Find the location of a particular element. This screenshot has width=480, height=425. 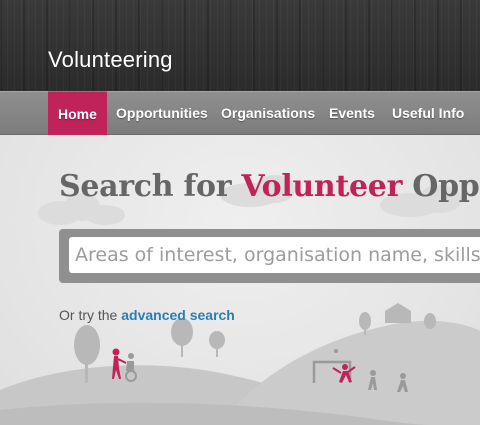

advanced-search-prompt: Or try the advanced search is located at coordinates (147, 315).